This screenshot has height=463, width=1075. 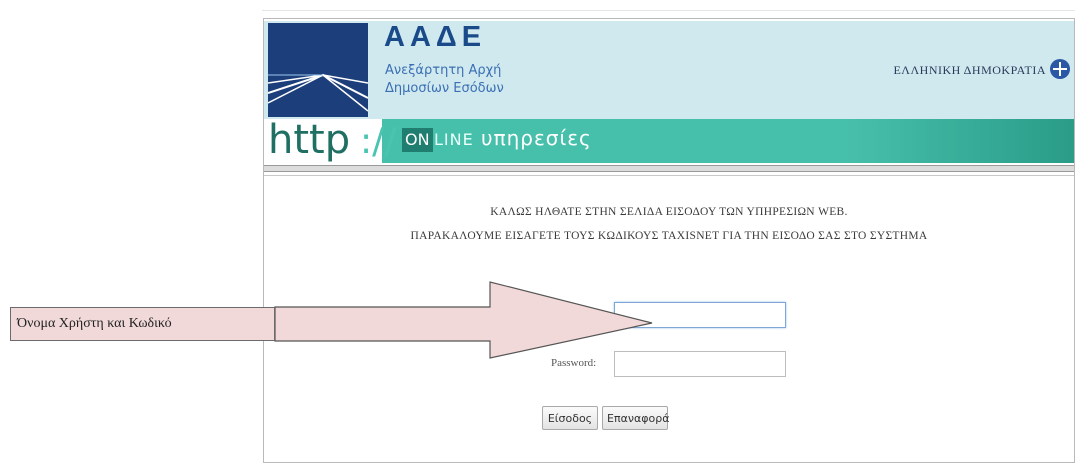 I want to click on brand-title: ΑΑΔΕ, so click(x=435, y=37).